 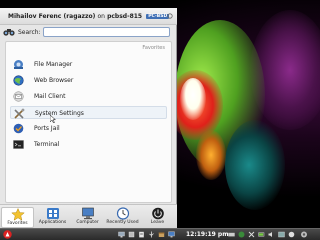 What do you see at coordinates (131, 234) in the screenshot?
I see `device-icon` at bounding box center [131, 234].